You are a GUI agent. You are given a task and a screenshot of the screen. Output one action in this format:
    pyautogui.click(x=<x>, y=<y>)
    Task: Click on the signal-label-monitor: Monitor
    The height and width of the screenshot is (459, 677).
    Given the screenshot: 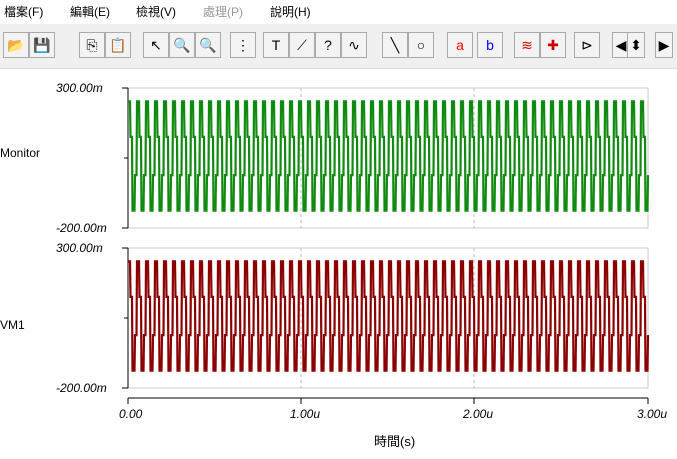 What is the action you would take?
    pyautogui.click(x=20, y=153)
    